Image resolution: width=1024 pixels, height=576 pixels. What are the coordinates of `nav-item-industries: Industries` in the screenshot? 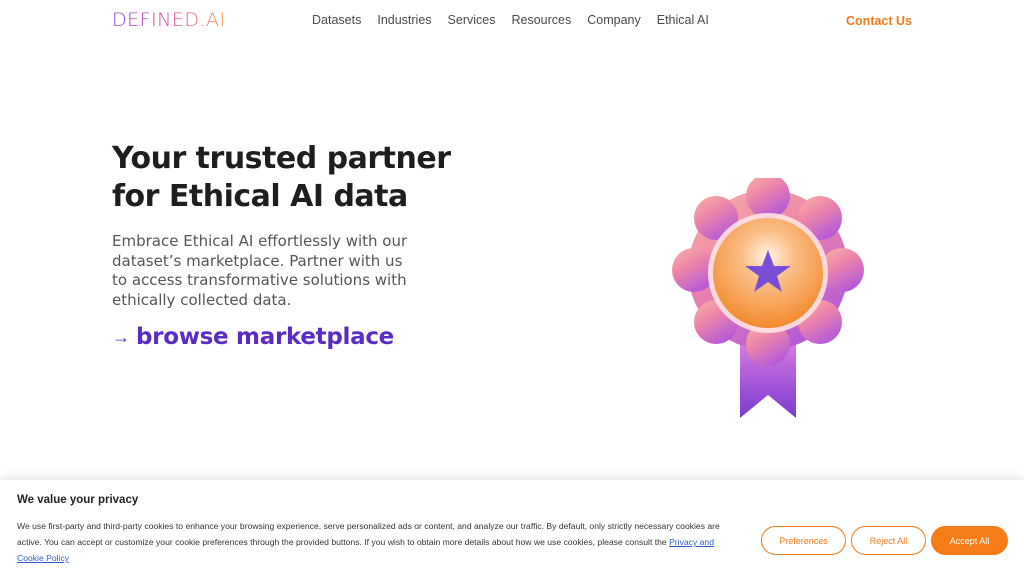 It's located at (404, 20).